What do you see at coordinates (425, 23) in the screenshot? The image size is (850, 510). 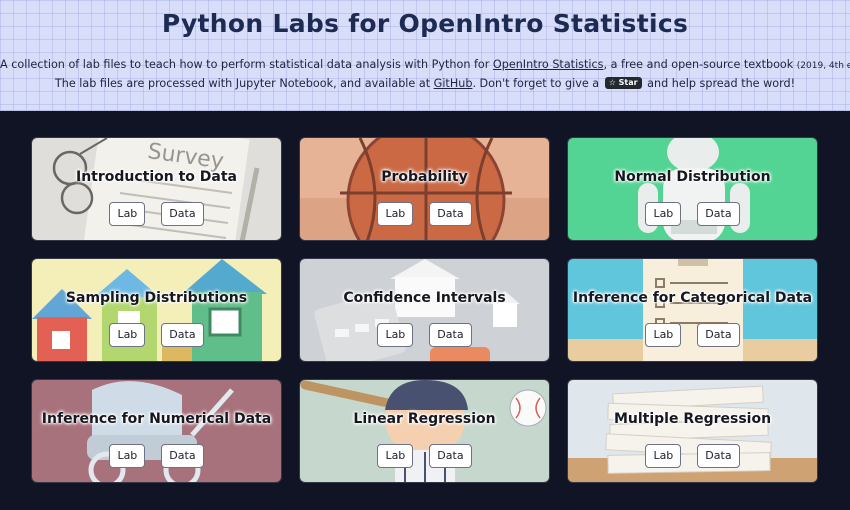 I see `page-title: Python Labs for OpenIntro Statistics` at bounding box center [425, 23].